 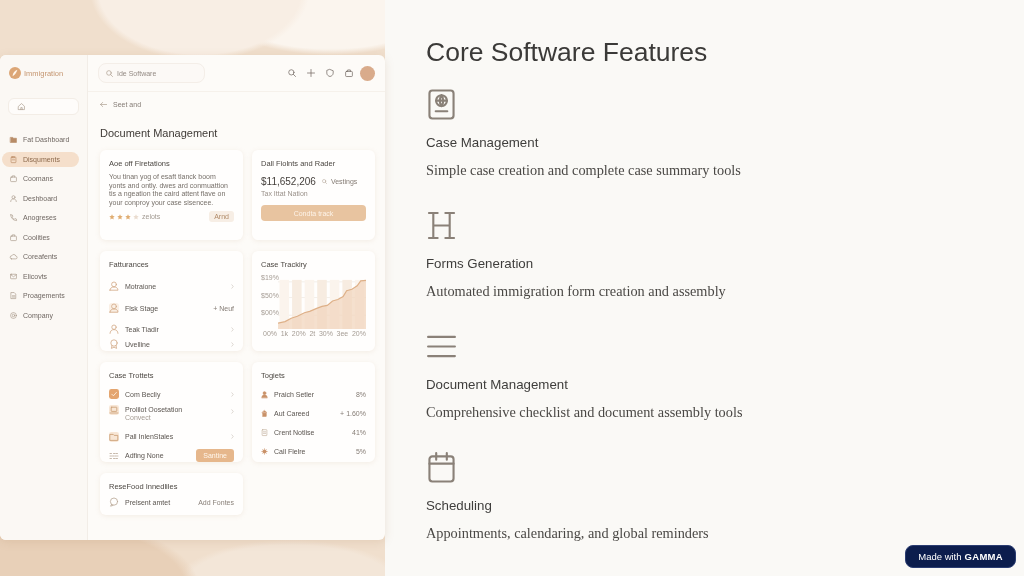 What do you see at coordinates (497, 385) in the screenshot?
I see `feature-heading: Document Management` at bounding box center [497, 385].